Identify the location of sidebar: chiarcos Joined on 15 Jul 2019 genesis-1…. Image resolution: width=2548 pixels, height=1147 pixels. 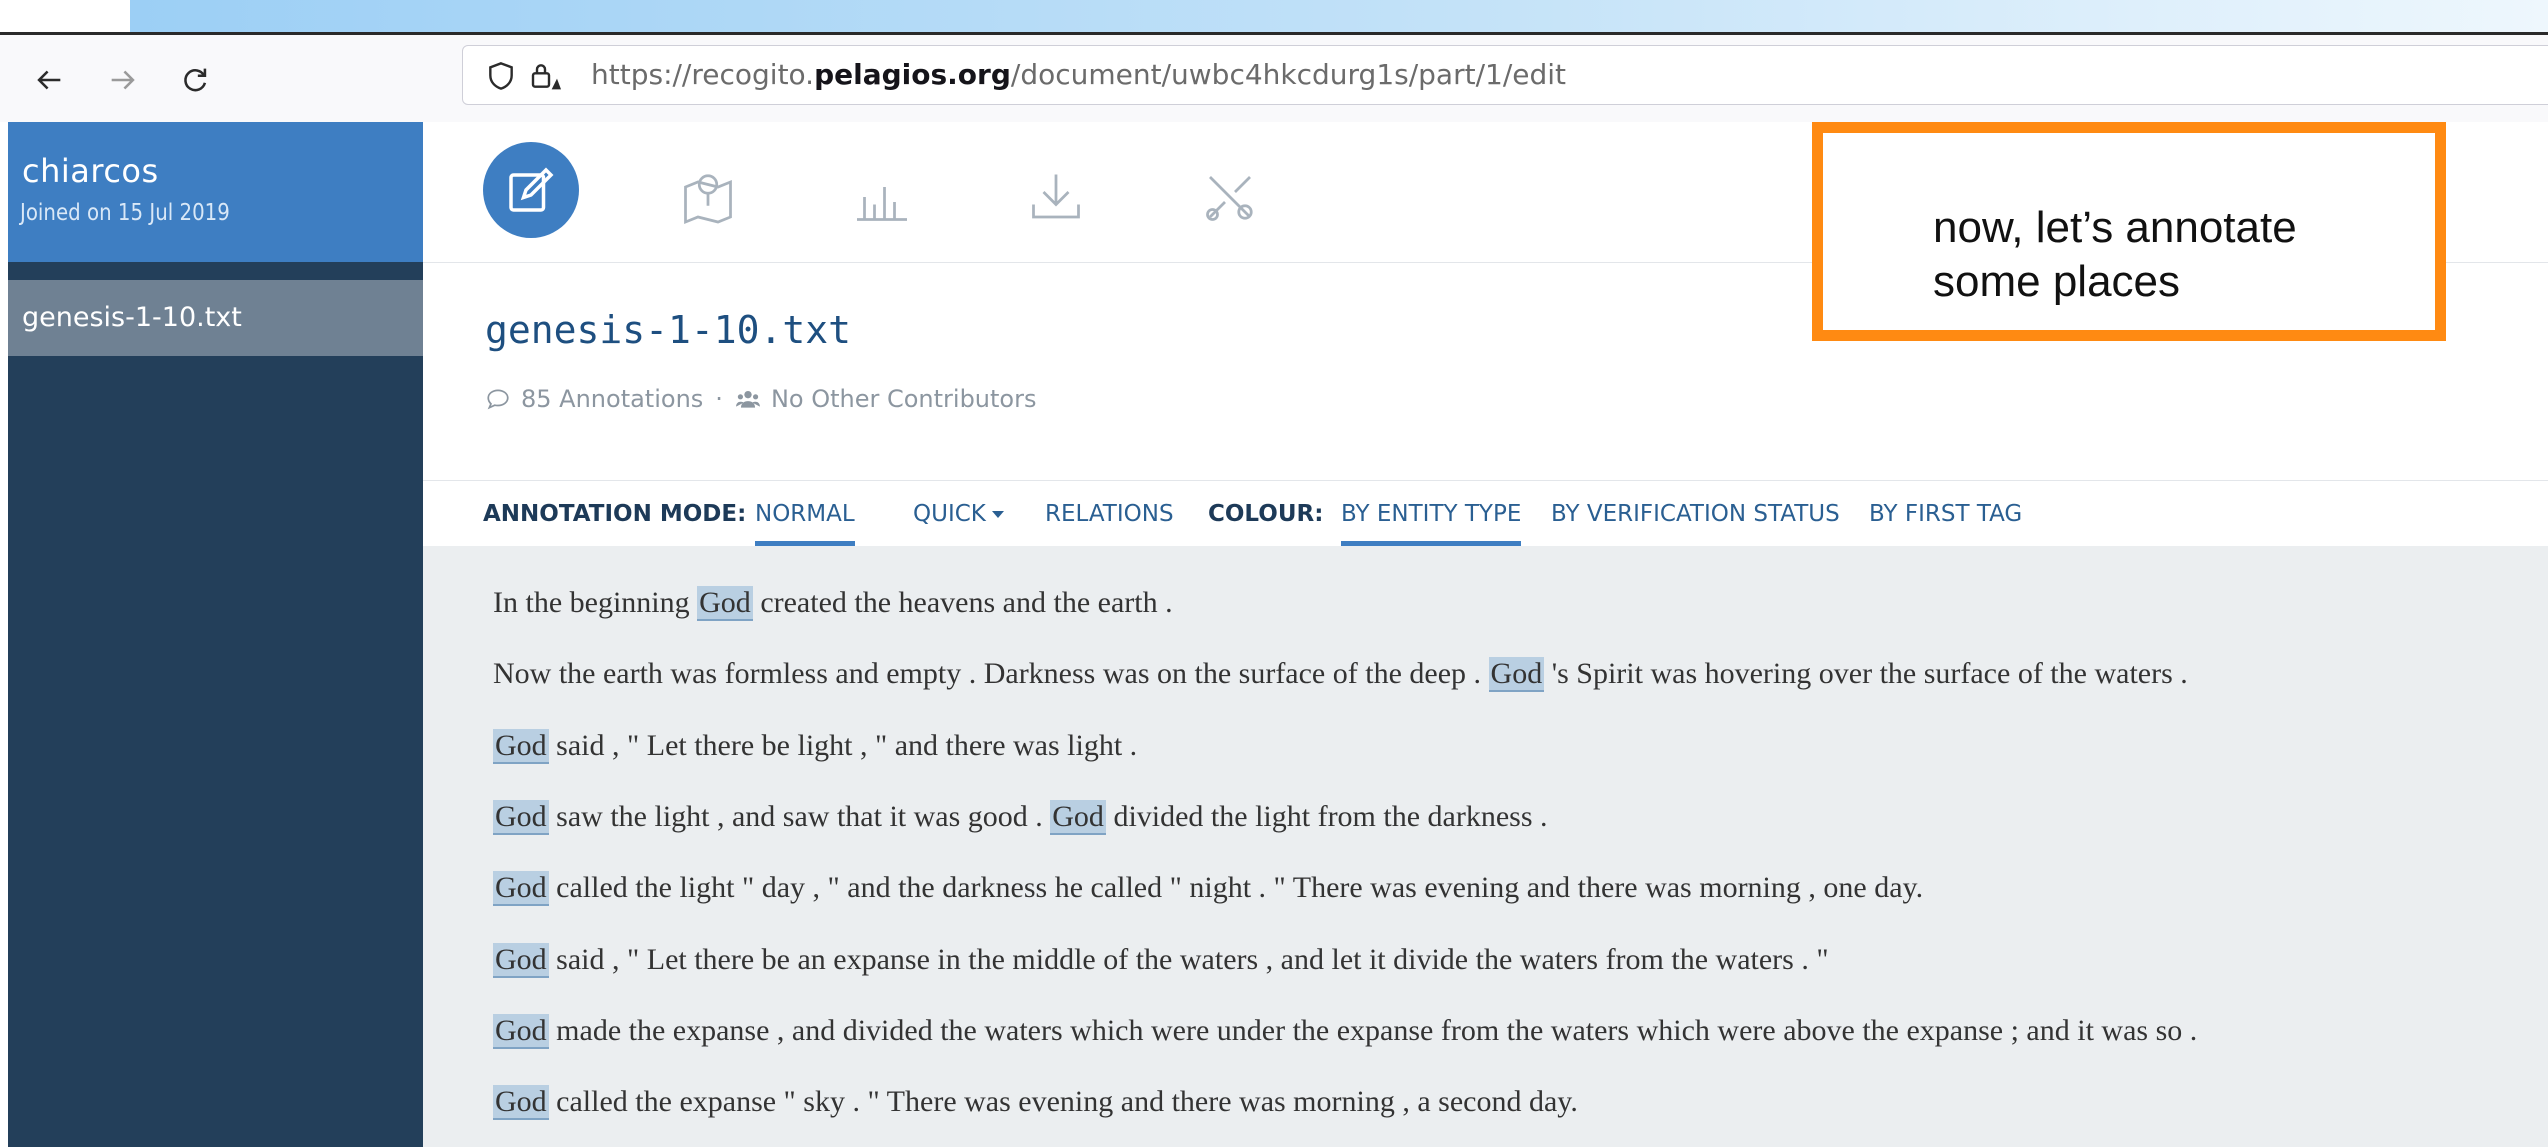
(211, 634).